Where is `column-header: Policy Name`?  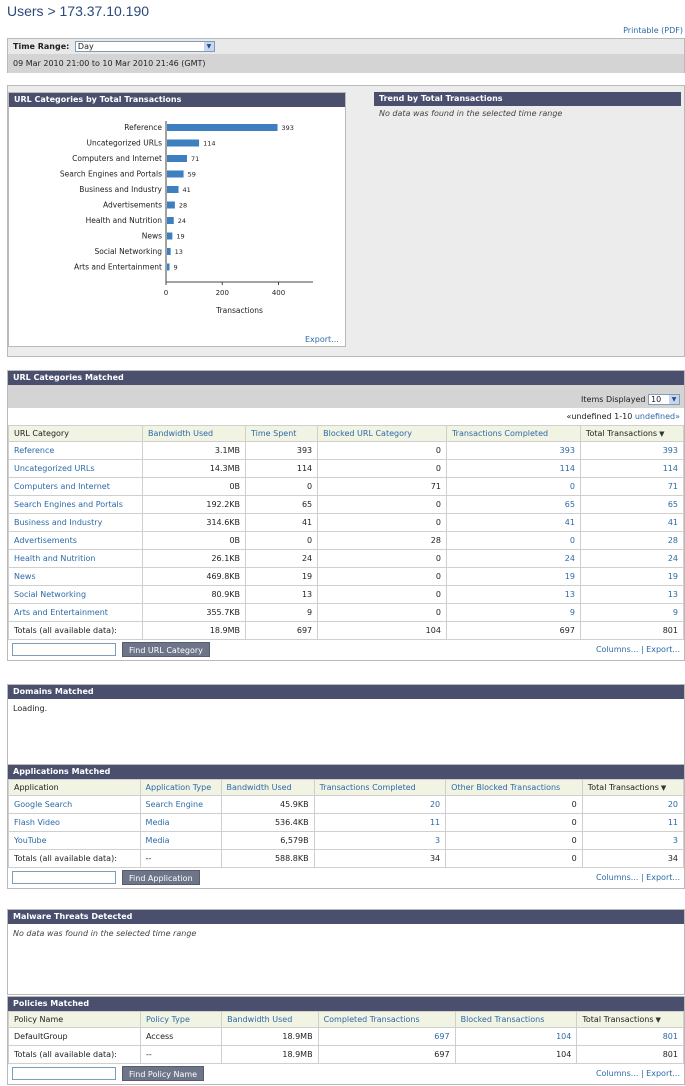 column-header: Policy Name is located at coordinates (74, 1019).